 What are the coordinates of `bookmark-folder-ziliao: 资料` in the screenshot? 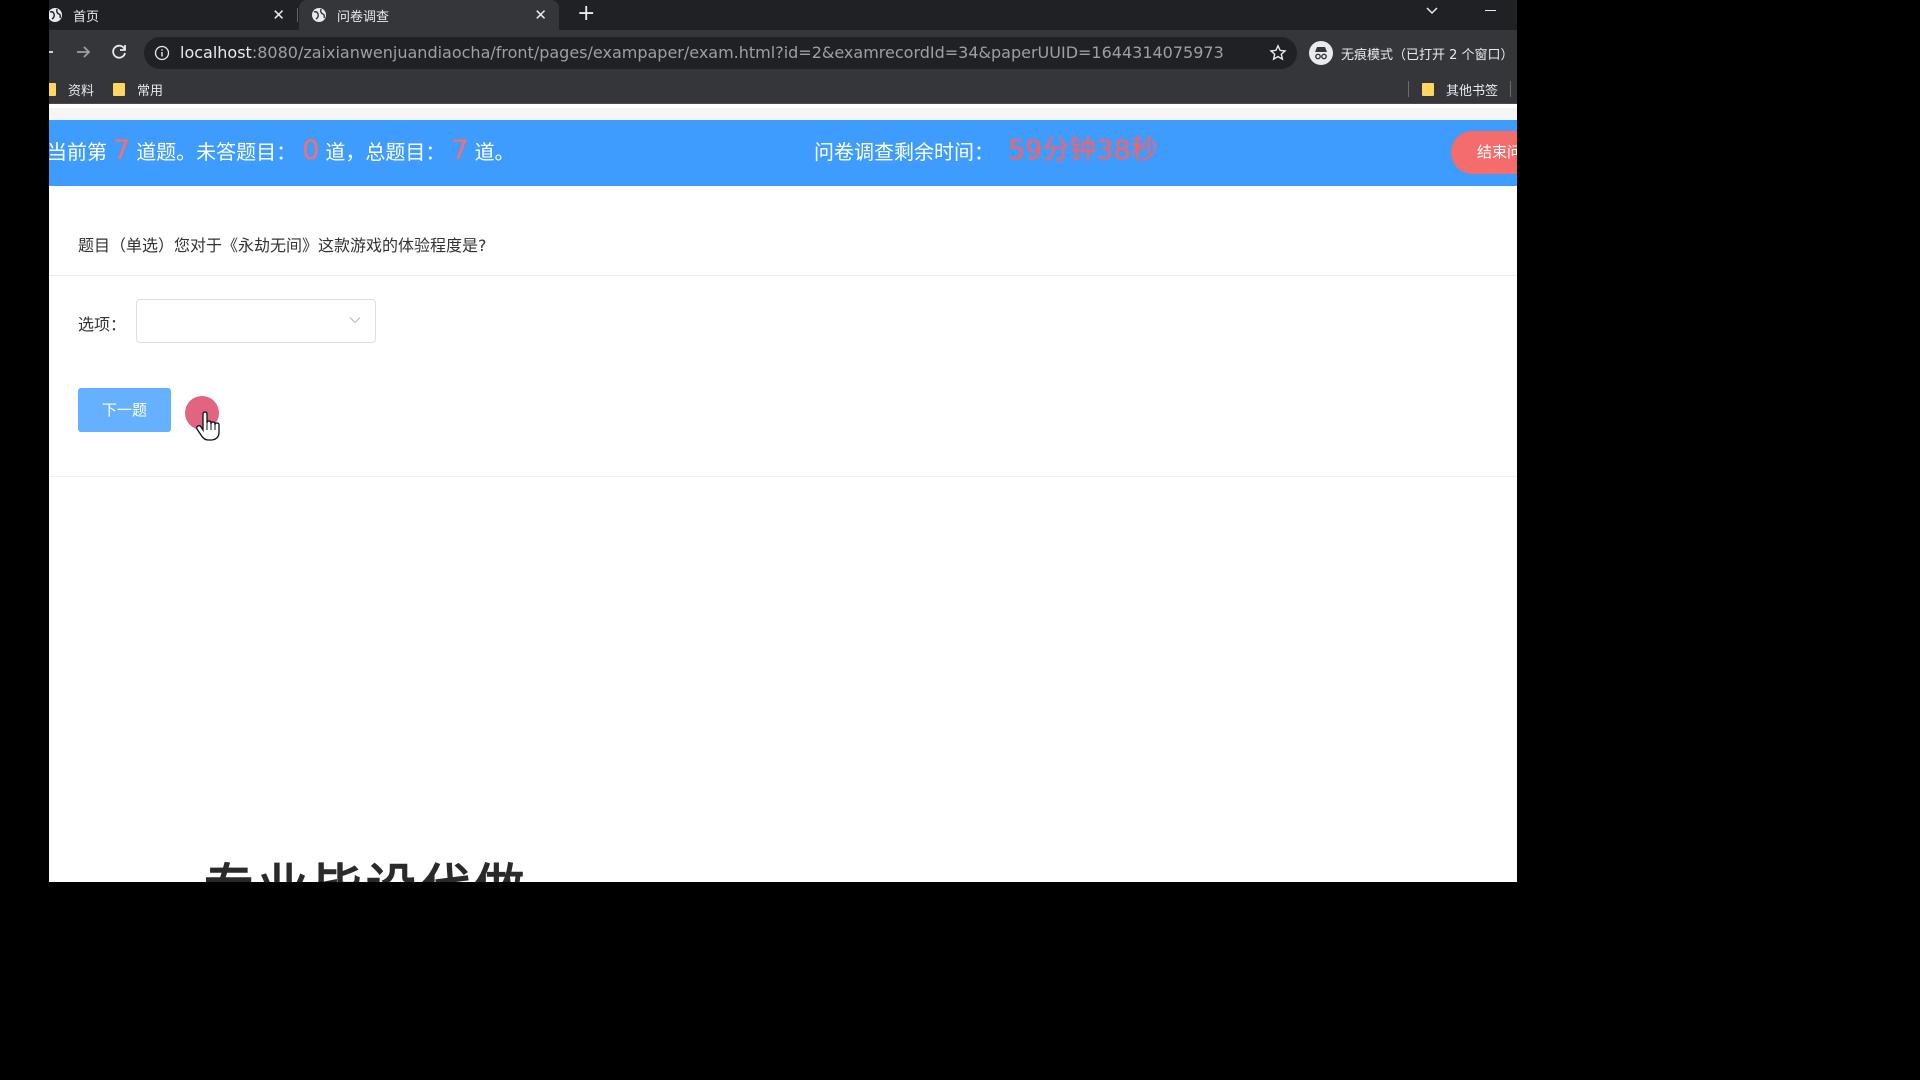 It's located at (71, 89).